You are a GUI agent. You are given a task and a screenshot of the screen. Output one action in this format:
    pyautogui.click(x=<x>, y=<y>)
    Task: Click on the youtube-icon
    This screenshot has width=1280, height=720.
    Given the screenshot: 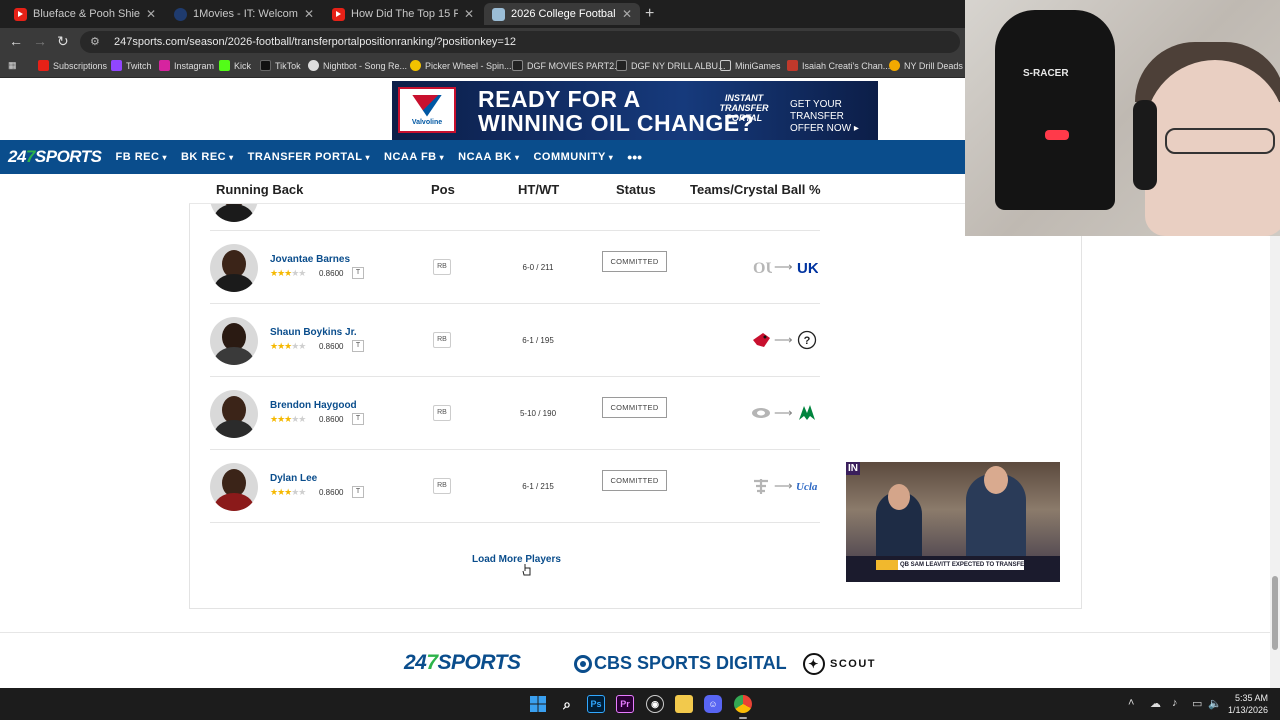 What is the action you would take?
    pyautogui.click(x=338, y=14)
    